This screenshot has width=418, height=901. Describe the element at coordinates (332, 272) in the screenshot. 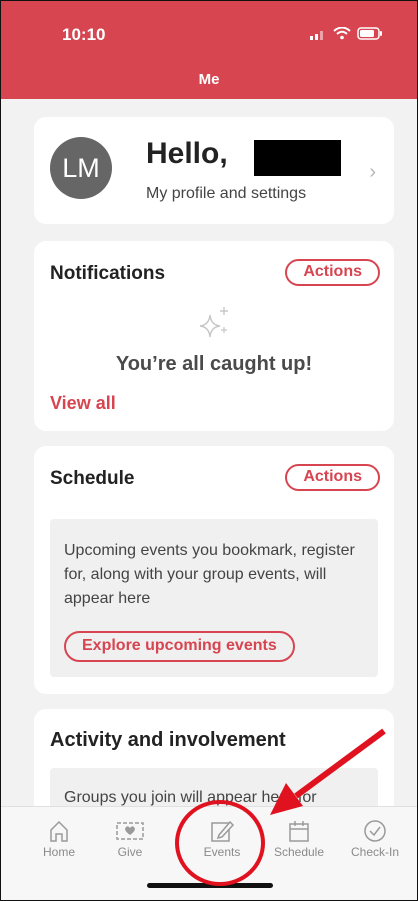

I see `notifications-actions-button: Actions` at that location.